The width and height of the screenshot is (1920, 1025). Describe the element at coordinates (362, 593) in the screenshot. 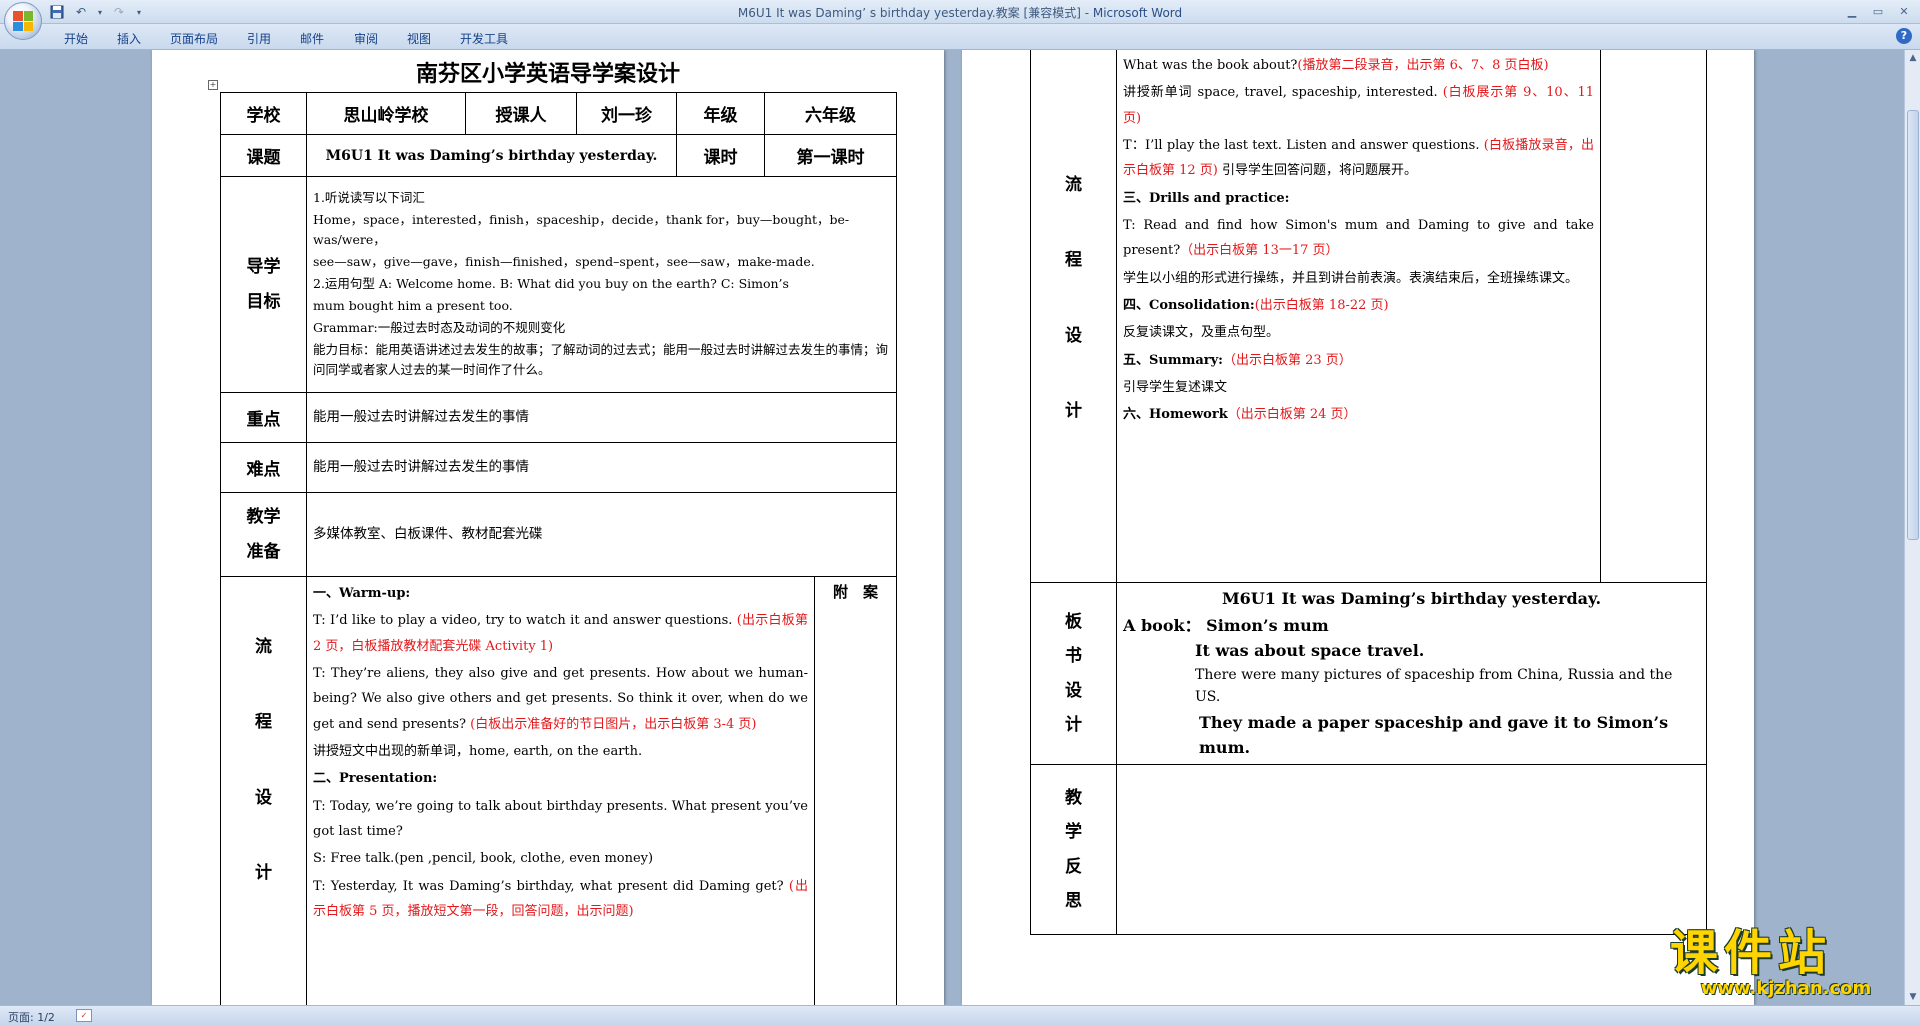

I see `section-heading: 一、Warm-up:` at that location.